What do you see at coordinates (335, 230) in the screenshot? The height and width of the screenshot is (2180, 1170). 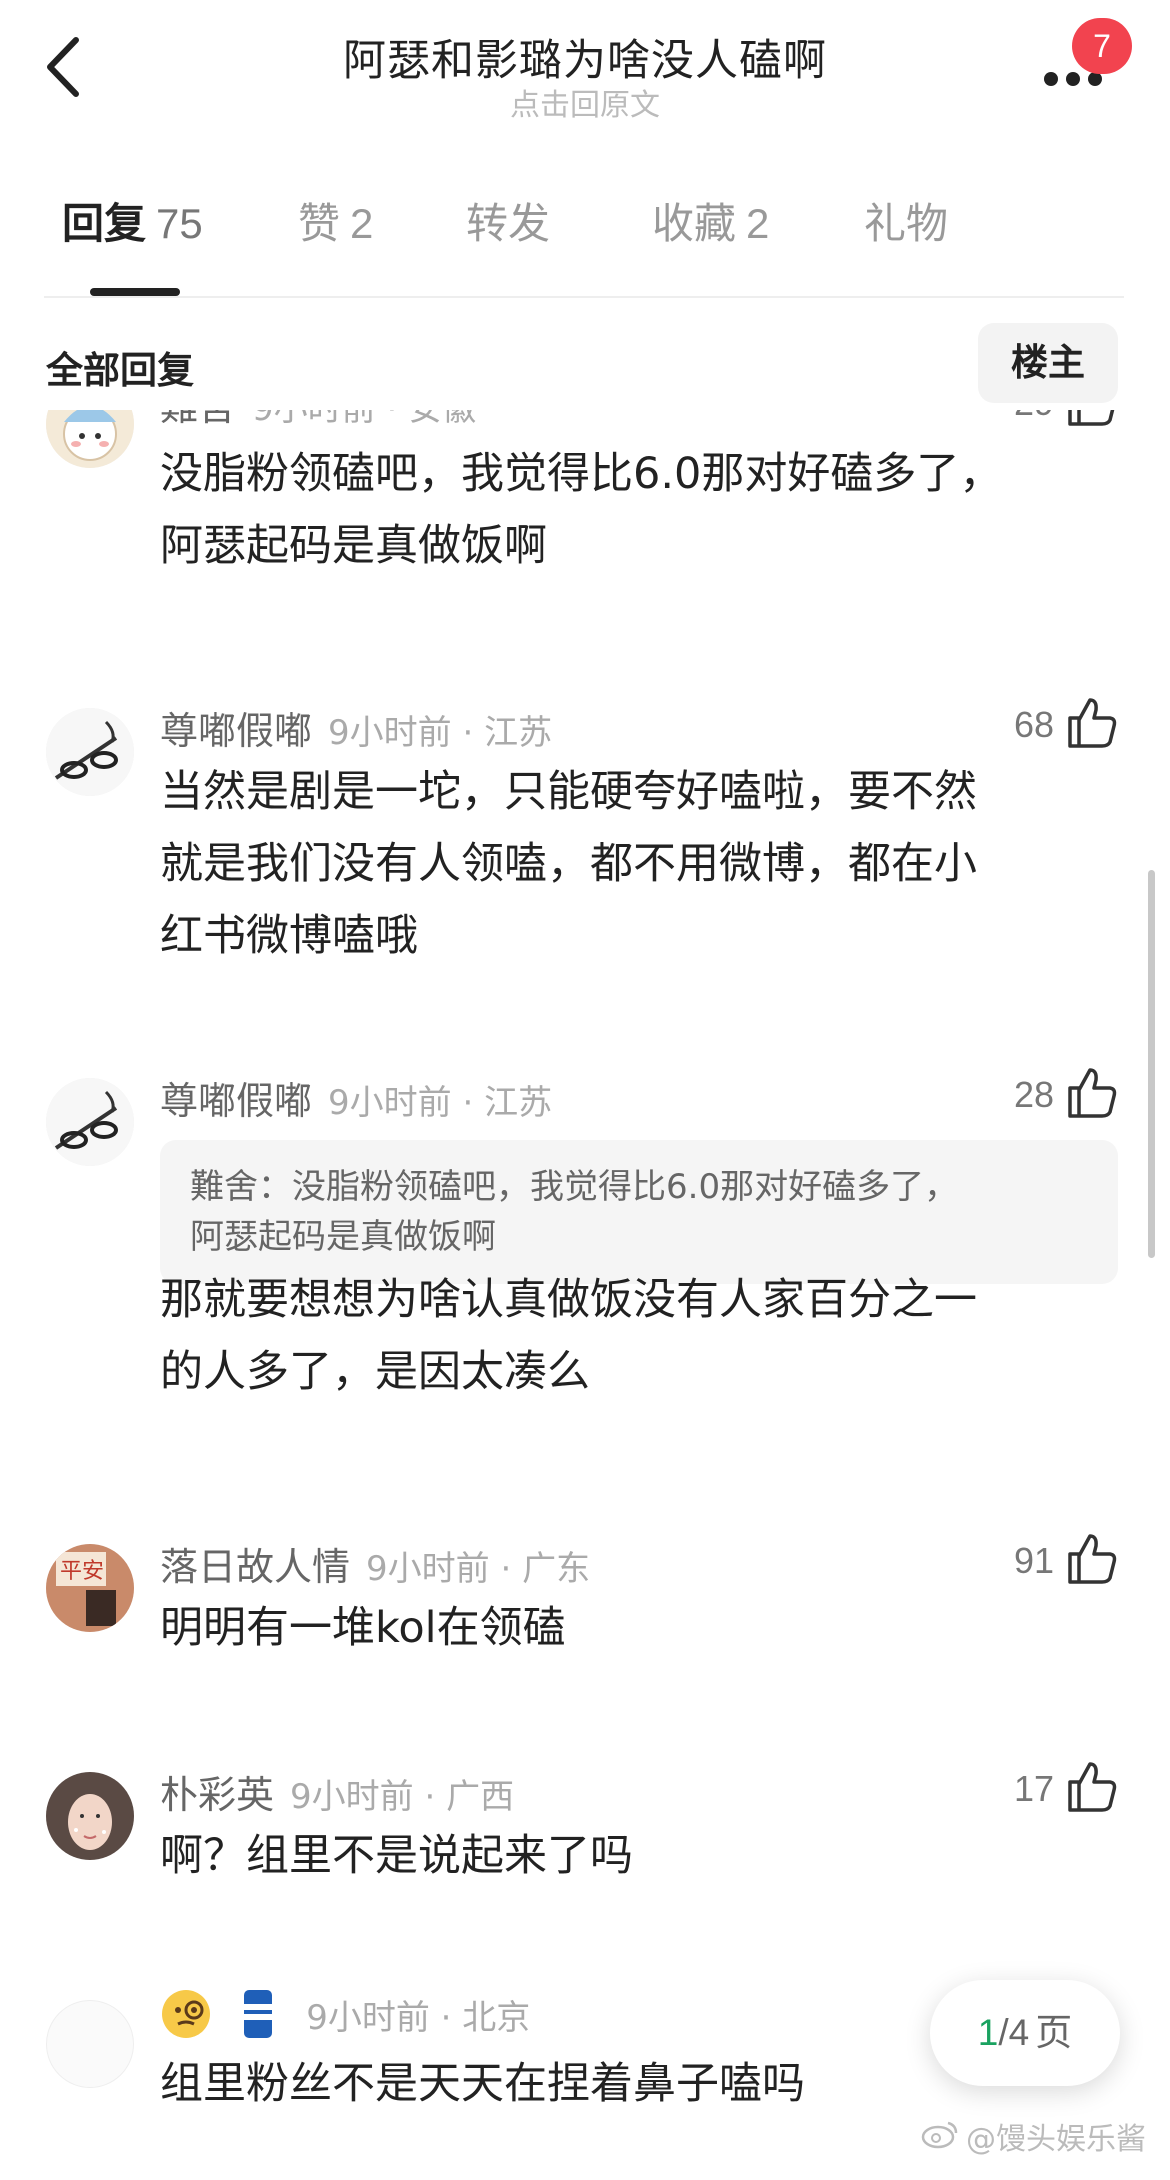 I see `tab-likes: 赞2` at bounding box center [335, 230].